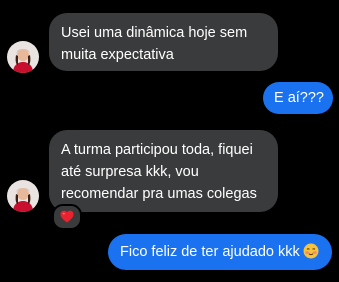  I want to click on message-text-line: muita expectativa, so click(117, 55).